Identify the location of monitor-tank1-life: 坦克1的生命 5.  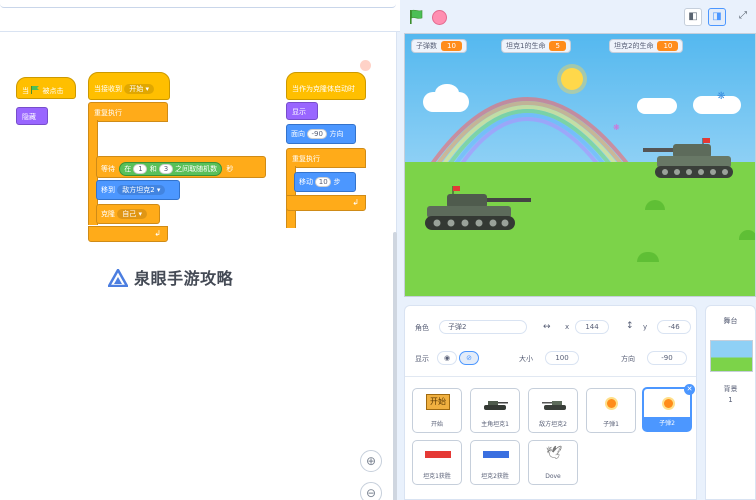
(536, 46).